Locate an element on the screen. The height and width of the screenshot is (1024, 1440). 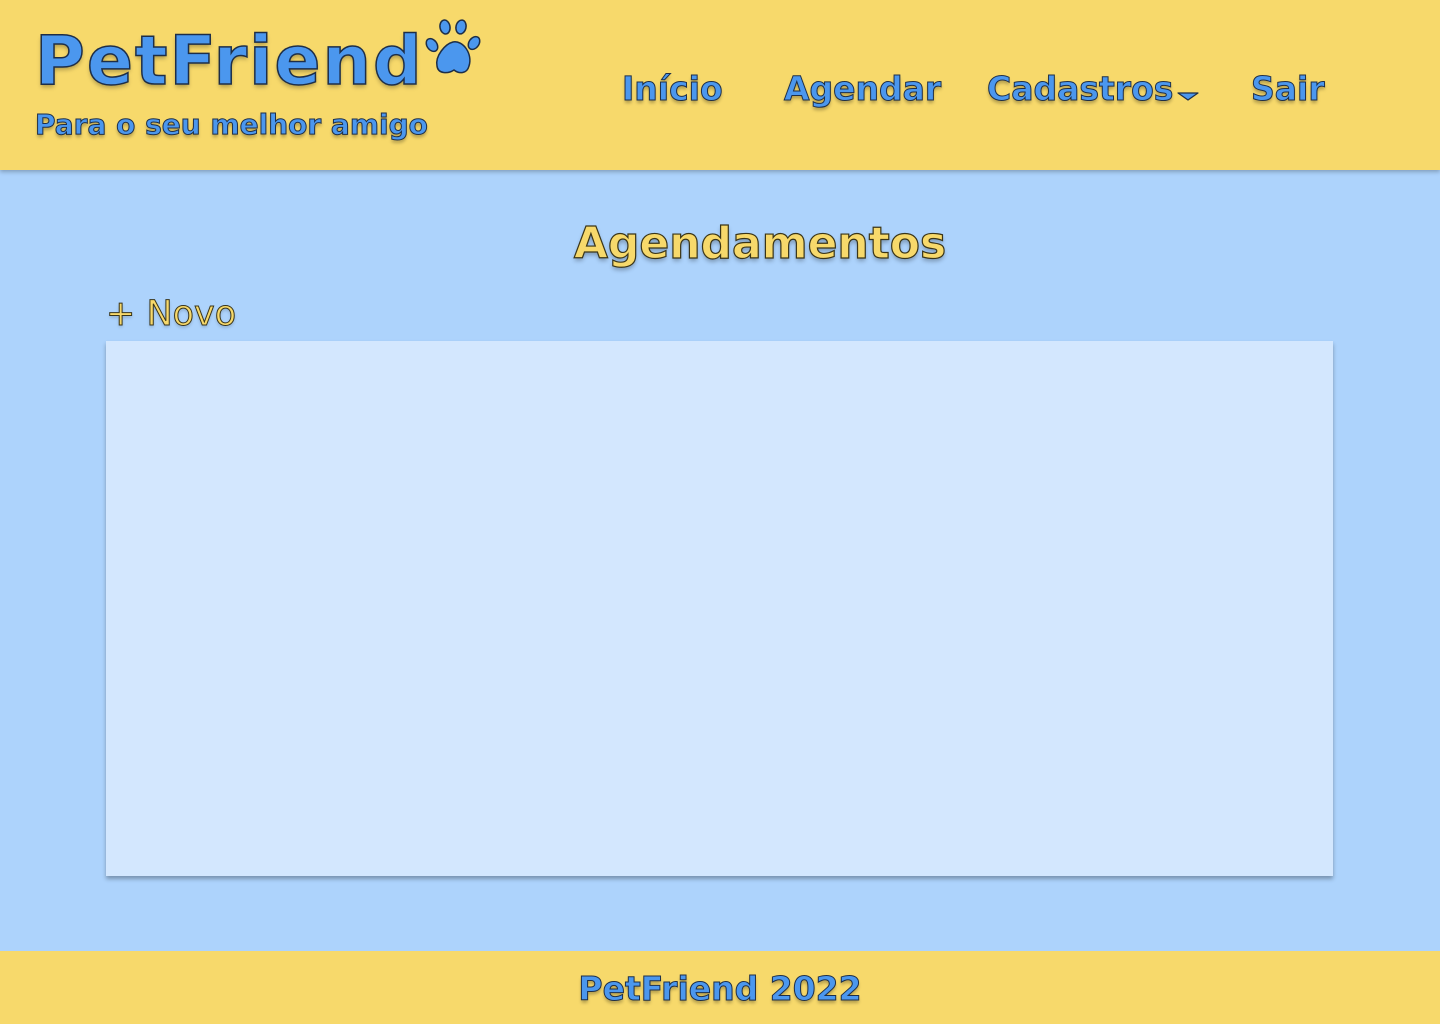
page-title: Agendamentos is located at coordinates (760, 243).